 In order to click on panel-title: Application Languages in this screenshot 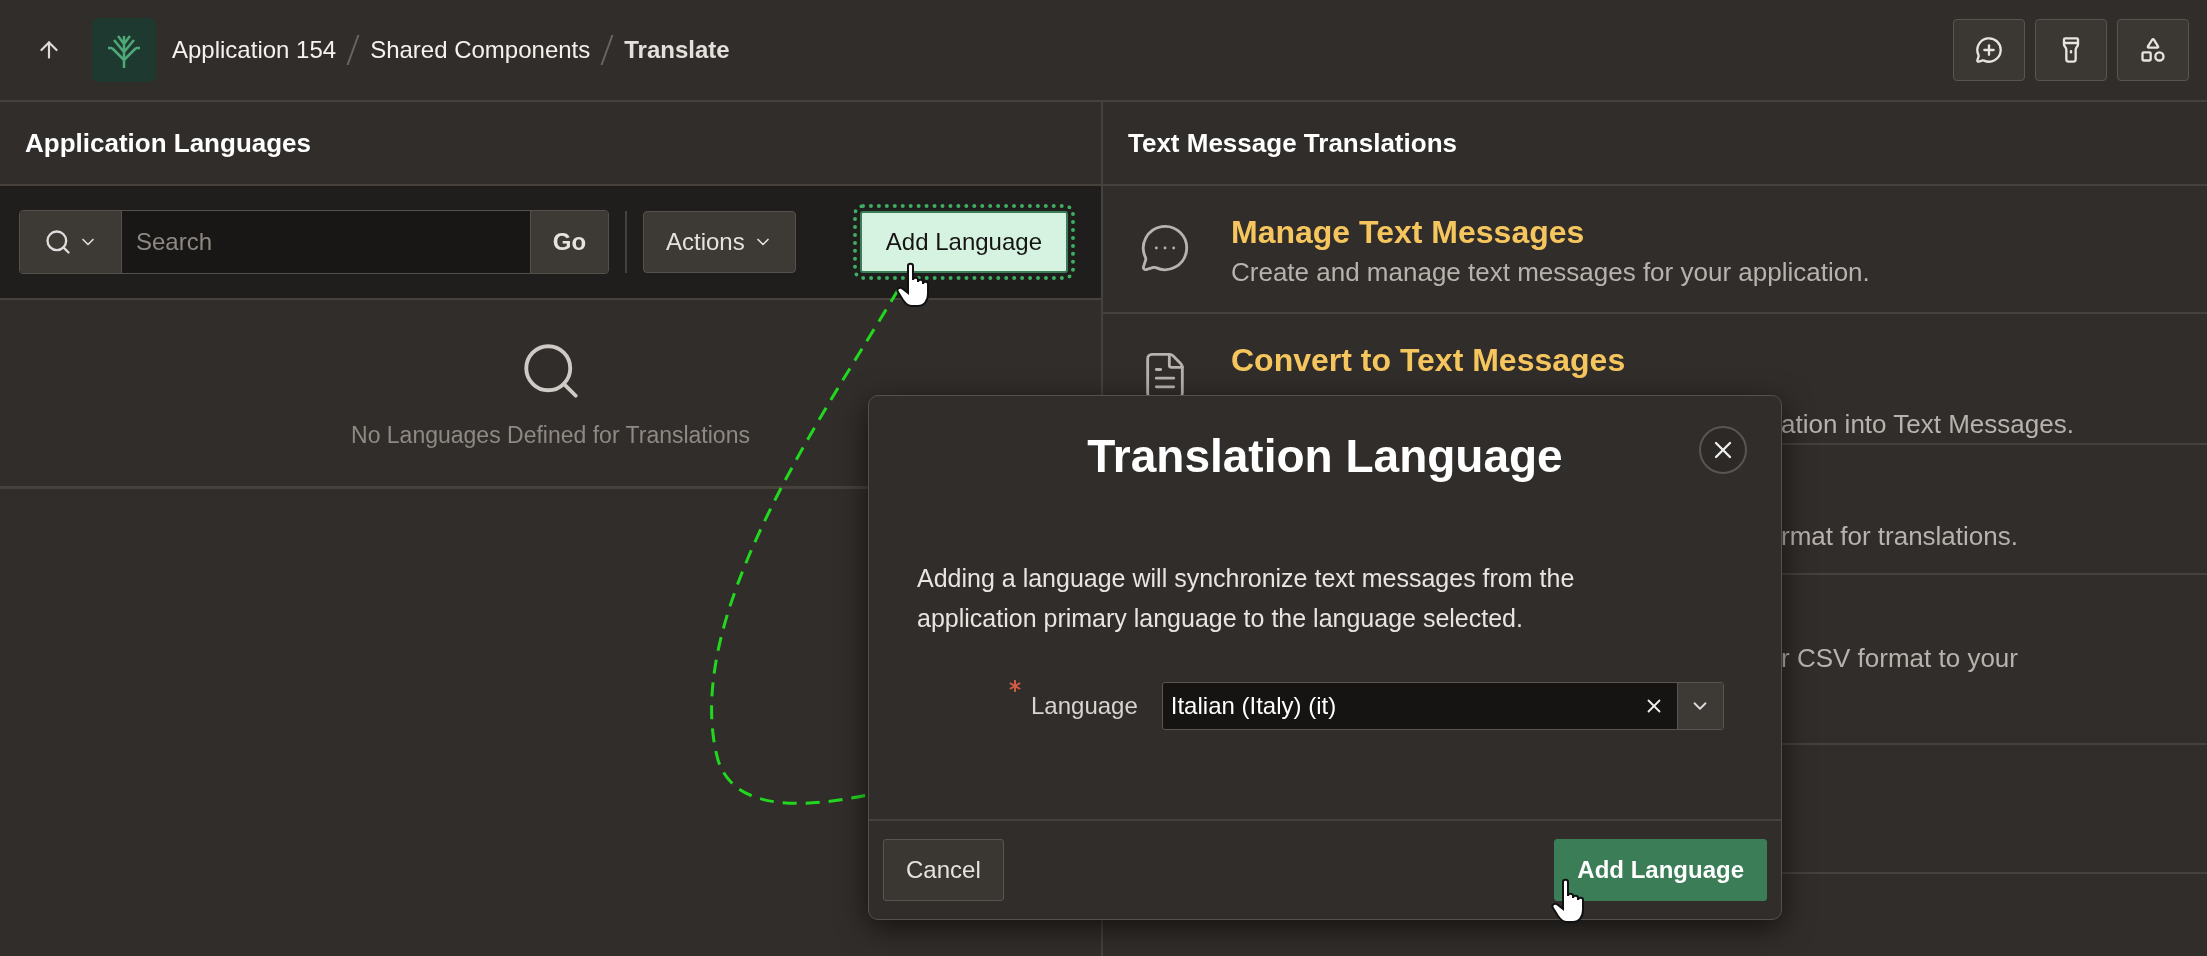, I will do `click(168, 143)`.